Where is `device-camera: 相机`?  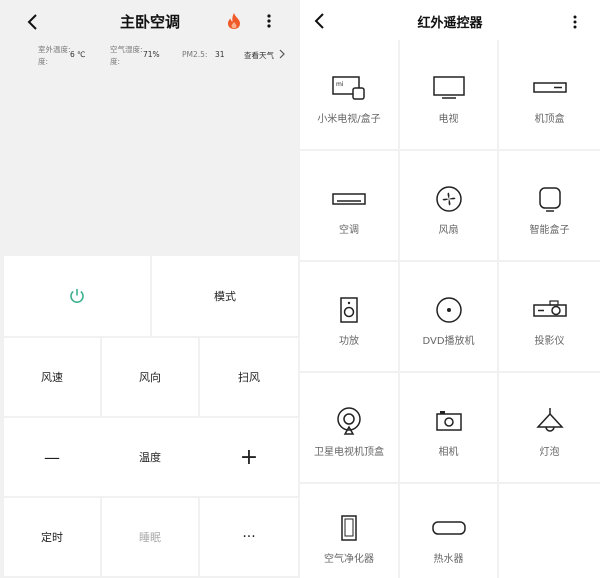
device-camera: 相机 is located at coordinates (448, 427).